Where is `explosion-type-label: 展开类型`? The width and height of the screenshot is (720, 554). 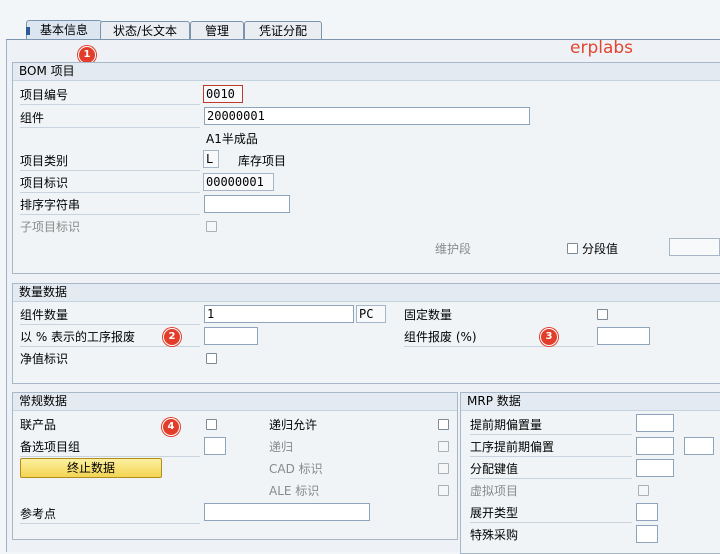
explosion-type-label: 展开类型 is located at coordinates (494, 513).